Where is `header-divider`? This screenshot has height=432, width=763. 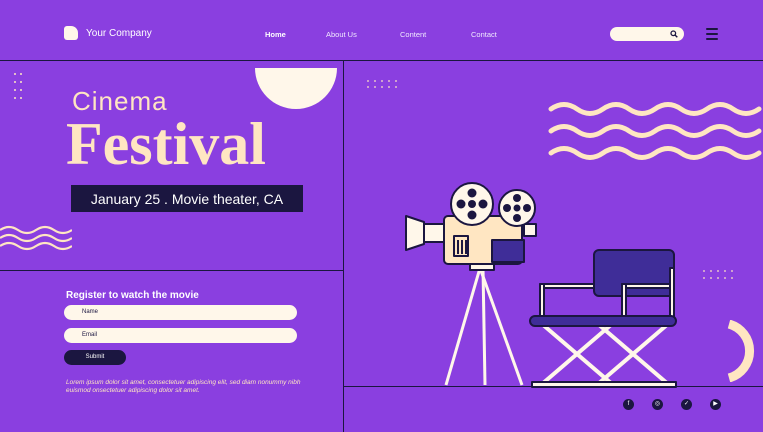 header-divider is located at coordinates (381, 60).